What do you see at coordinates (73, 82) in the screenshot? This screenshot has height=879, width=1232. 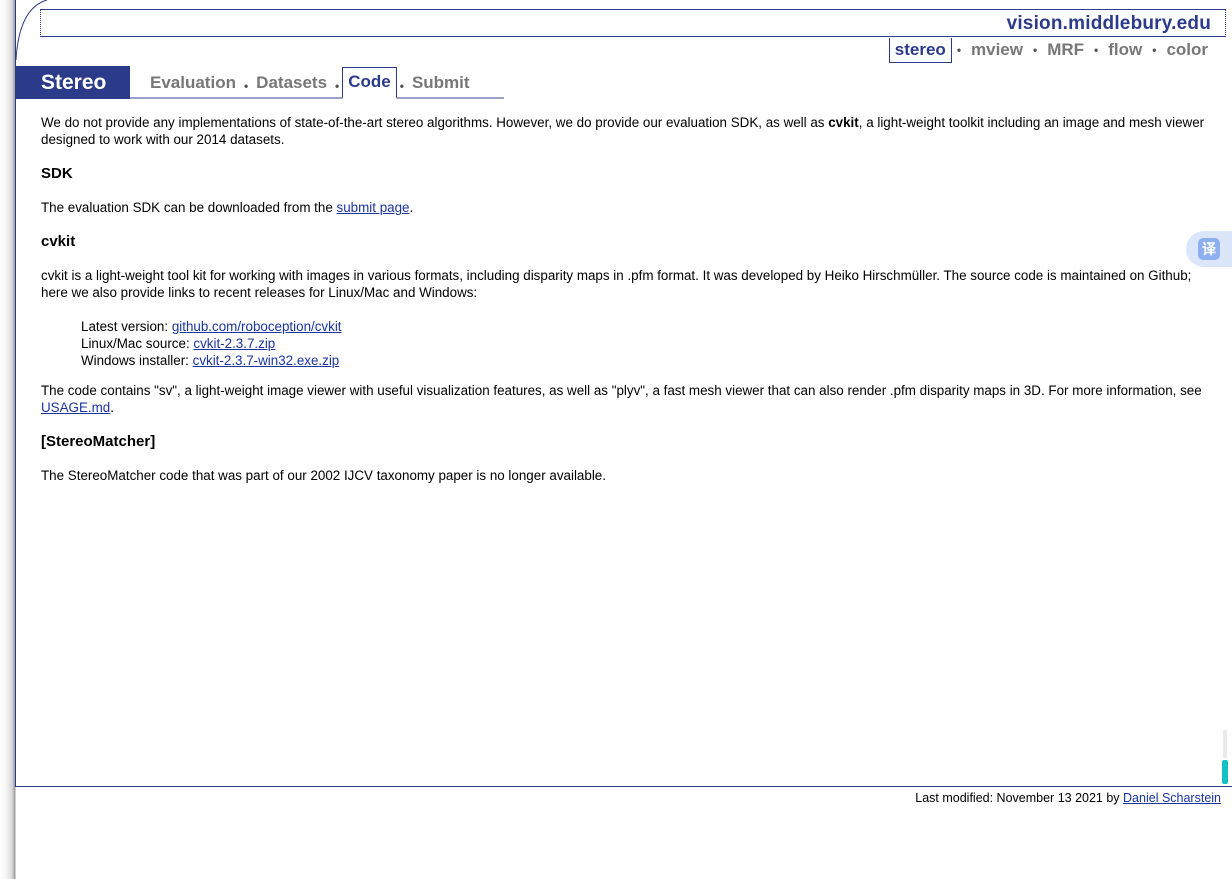 I see `section-title: Stereo` at bounding box center [73, 82].